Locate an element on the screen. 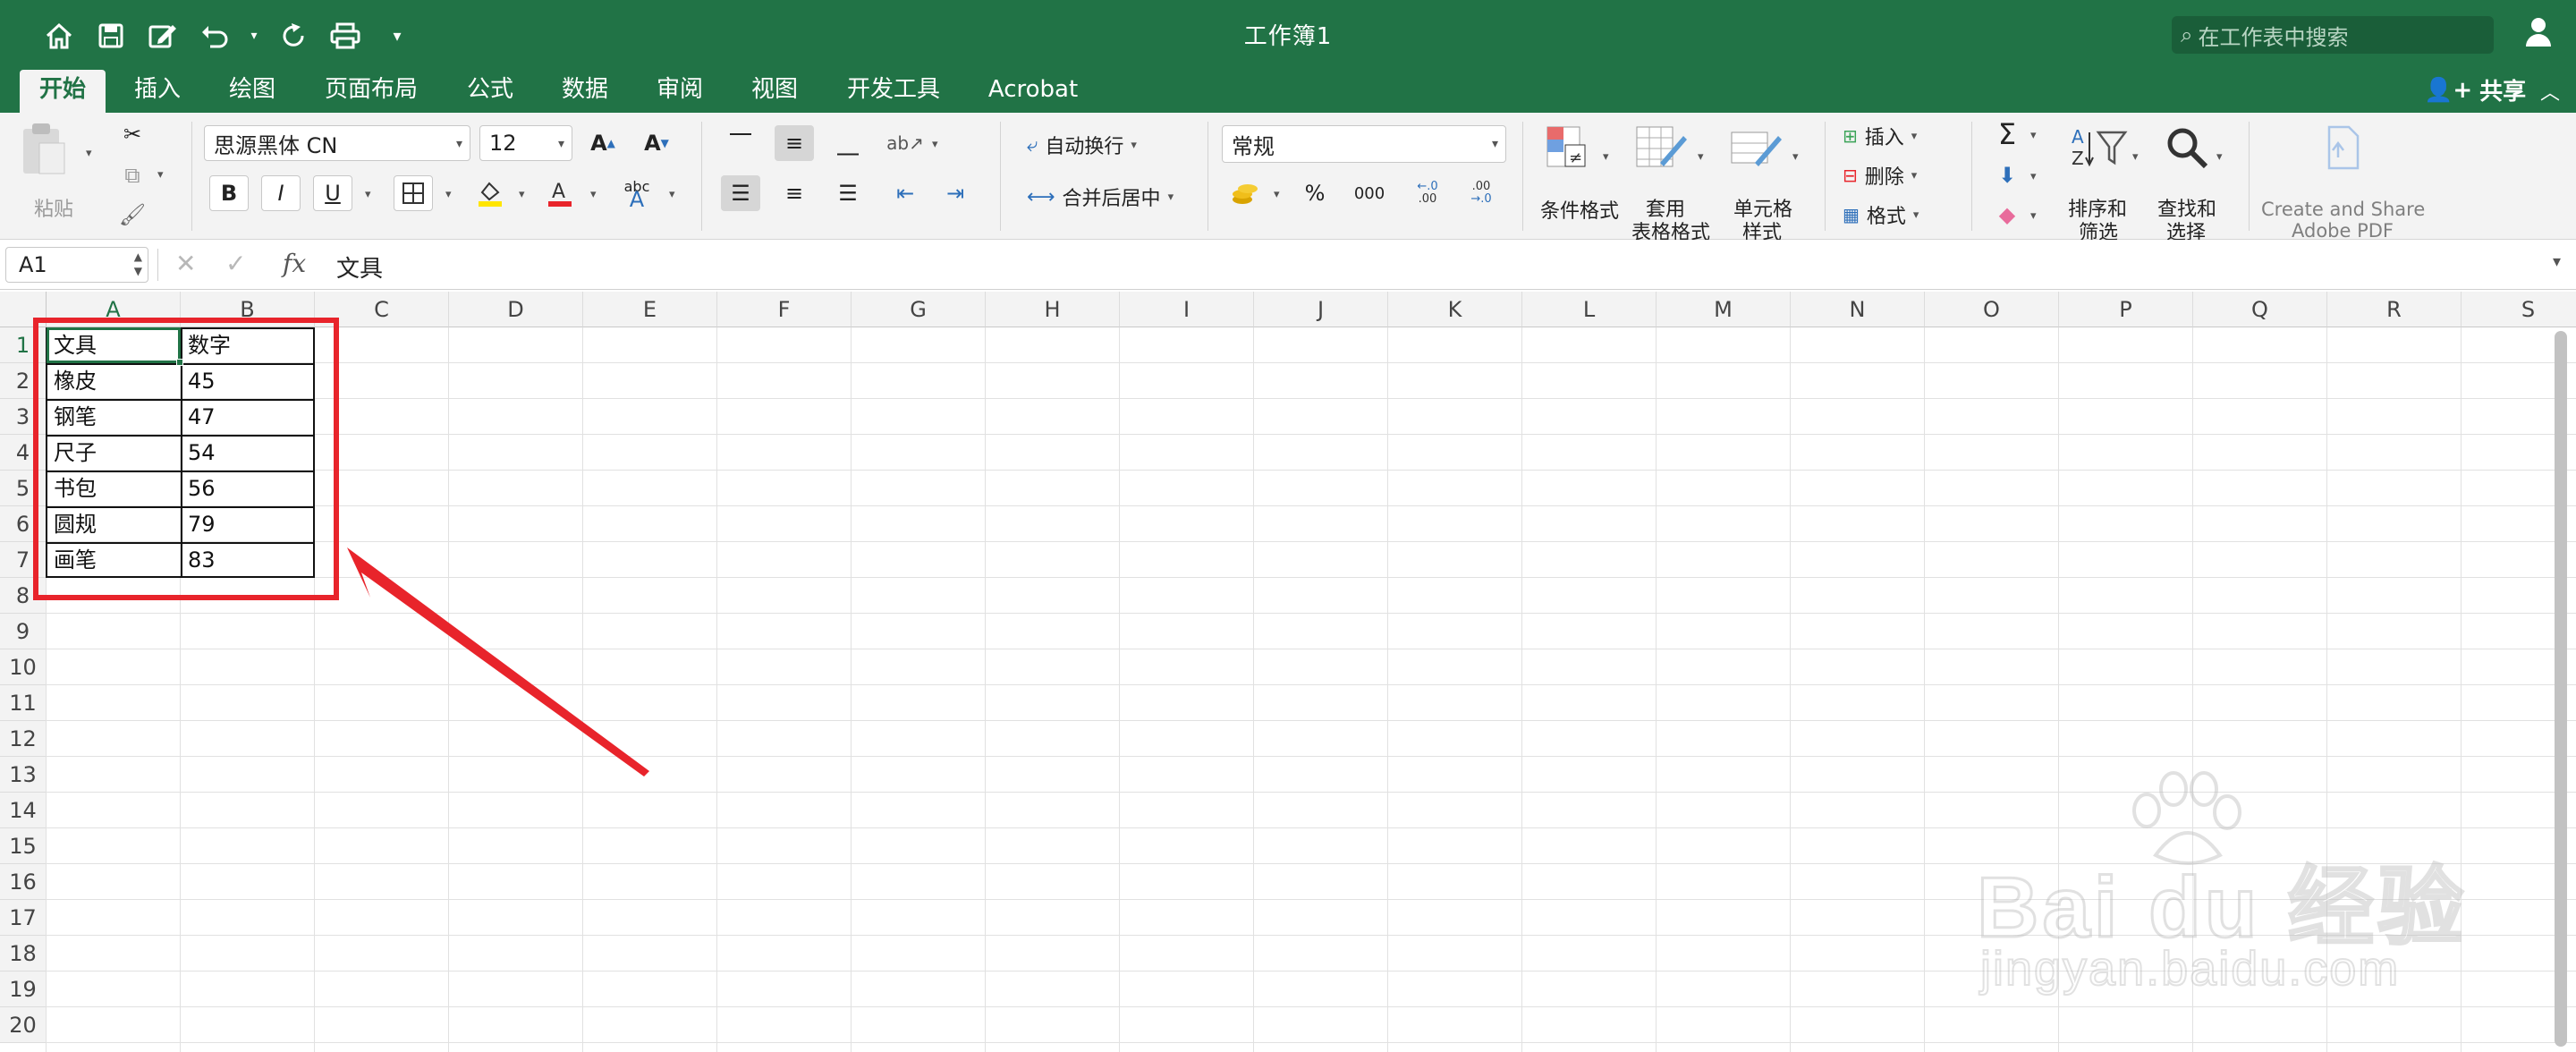  row-header-14: 14 is located at coordinates (23, 810).